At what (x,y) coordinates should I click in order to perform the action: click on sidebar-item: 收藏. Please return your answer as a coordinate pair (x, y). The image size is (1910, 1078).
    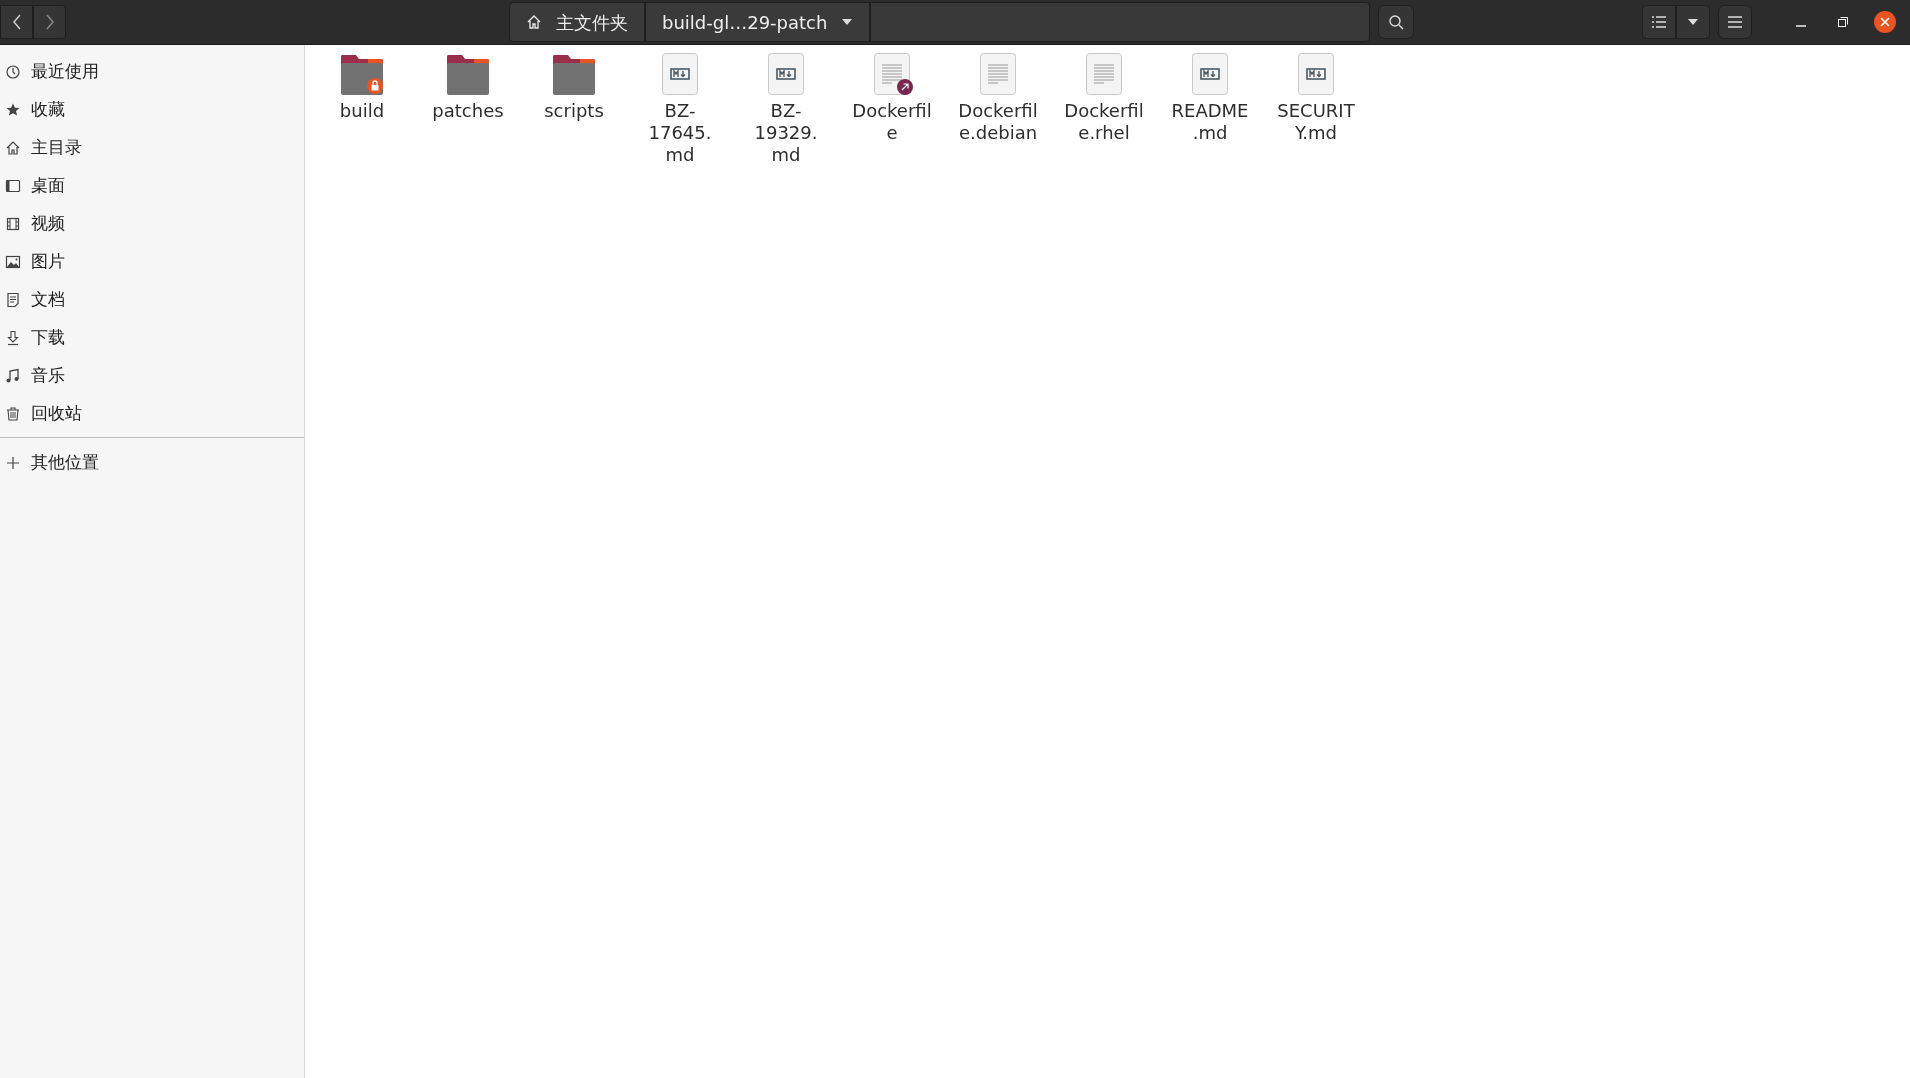
    Looking at the image, I should click on (152, 110).